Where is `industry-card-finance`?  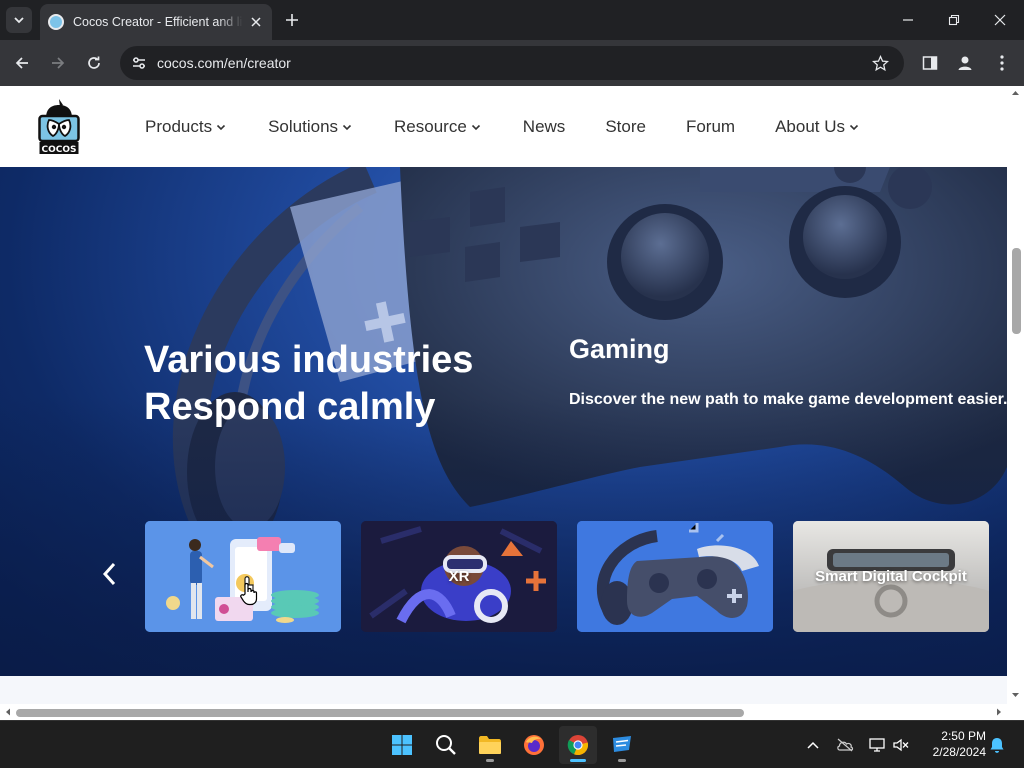
industry-card-finance is located at coordinates (243, 576).